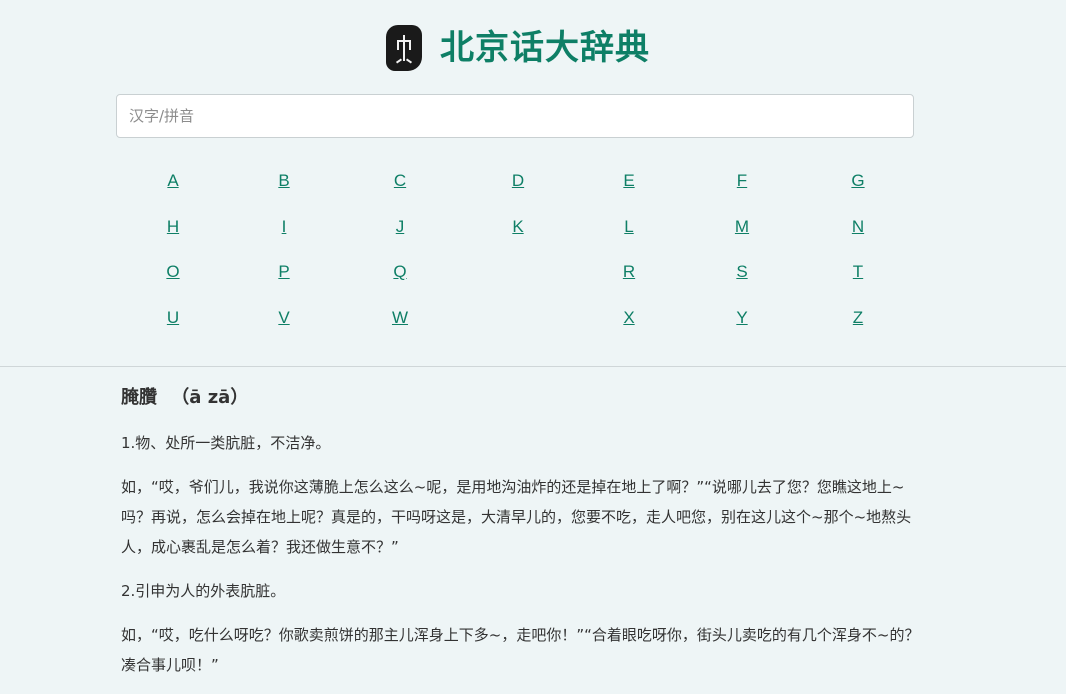 Image resolution: width=1066 pixels, height=694 pixels. What do you see at coordinates (173, 318) in the screenshot?
I see `letter-link-u: U` at bounding box center [173, 318].